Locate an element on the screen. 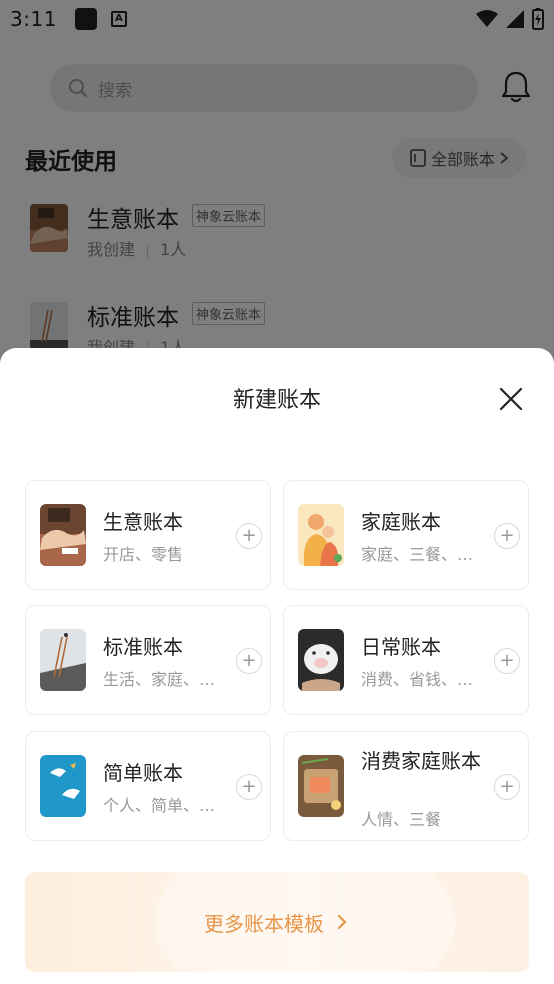  more-templates-label: 更多账本模板 is located at coordinates (264, 923).